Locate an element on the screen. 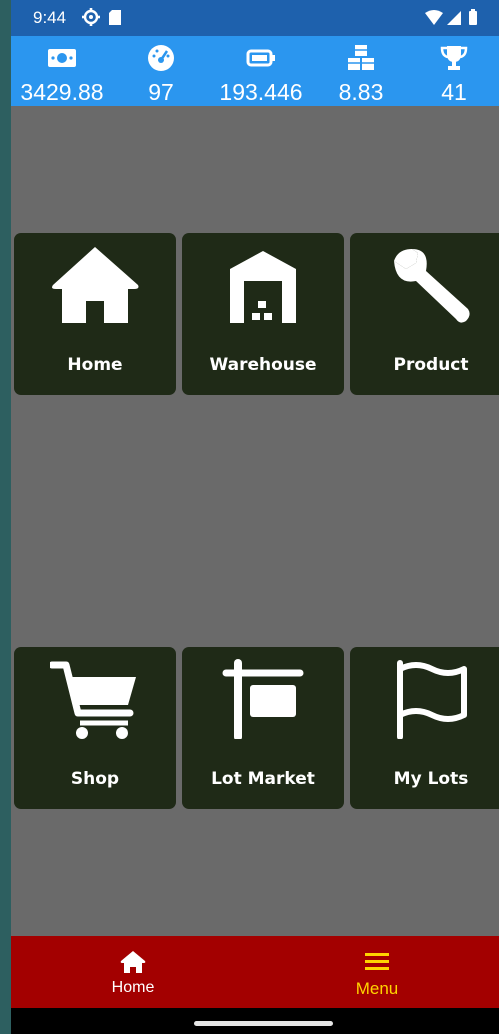  gear-icon is located at coordinates (91, 17).